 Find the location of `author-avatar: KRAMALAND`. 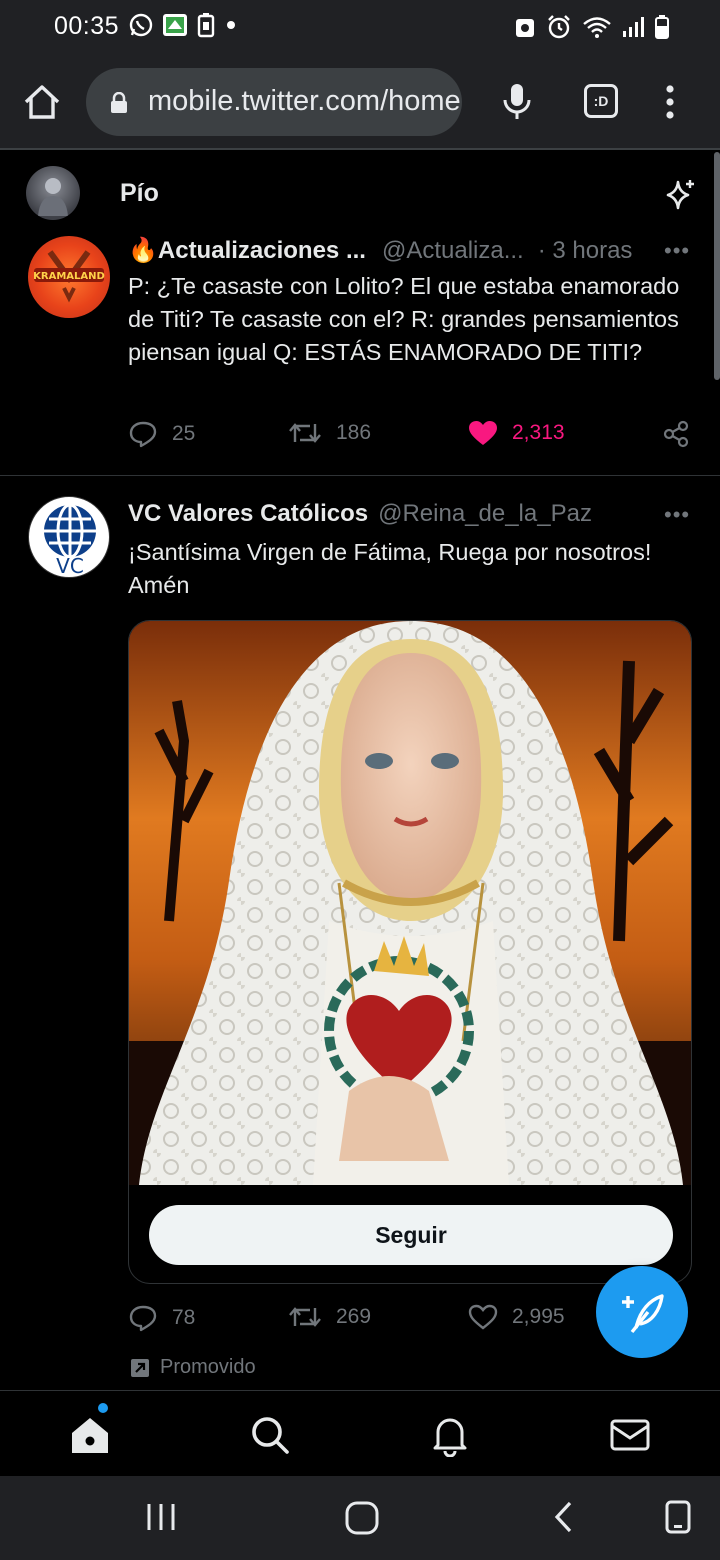

author-avatar: KRAMALAND is located at coordinates (69, 277).